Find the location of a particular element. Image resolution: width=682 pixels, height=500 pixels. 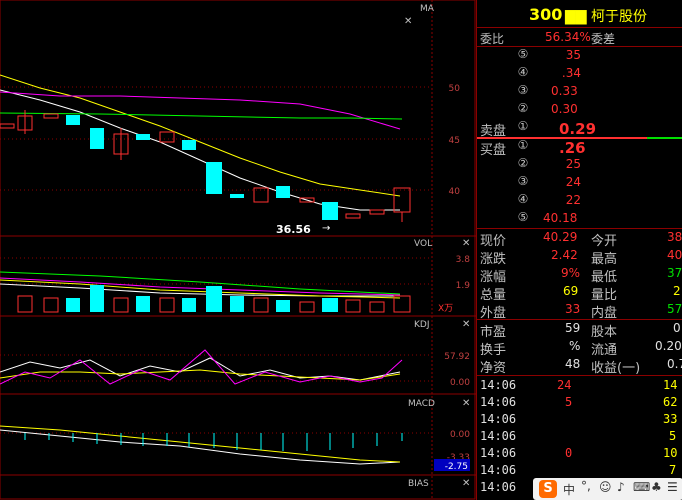

macd-value: -2.75 is located at coordinates (456, 467).